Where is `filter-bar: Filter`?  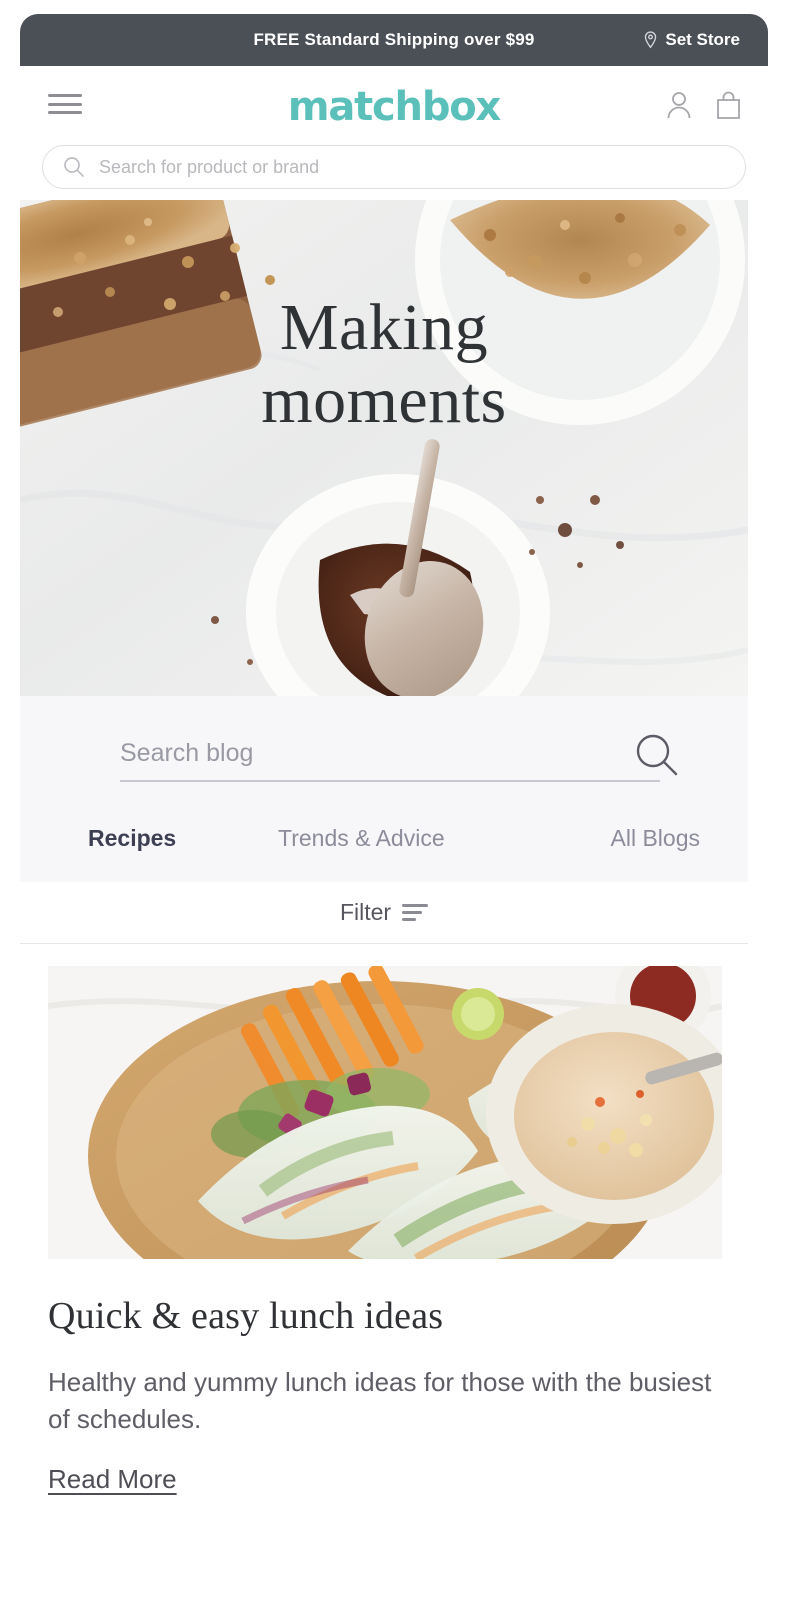 filter-bar: Filter is located at coordinates (384, 913).